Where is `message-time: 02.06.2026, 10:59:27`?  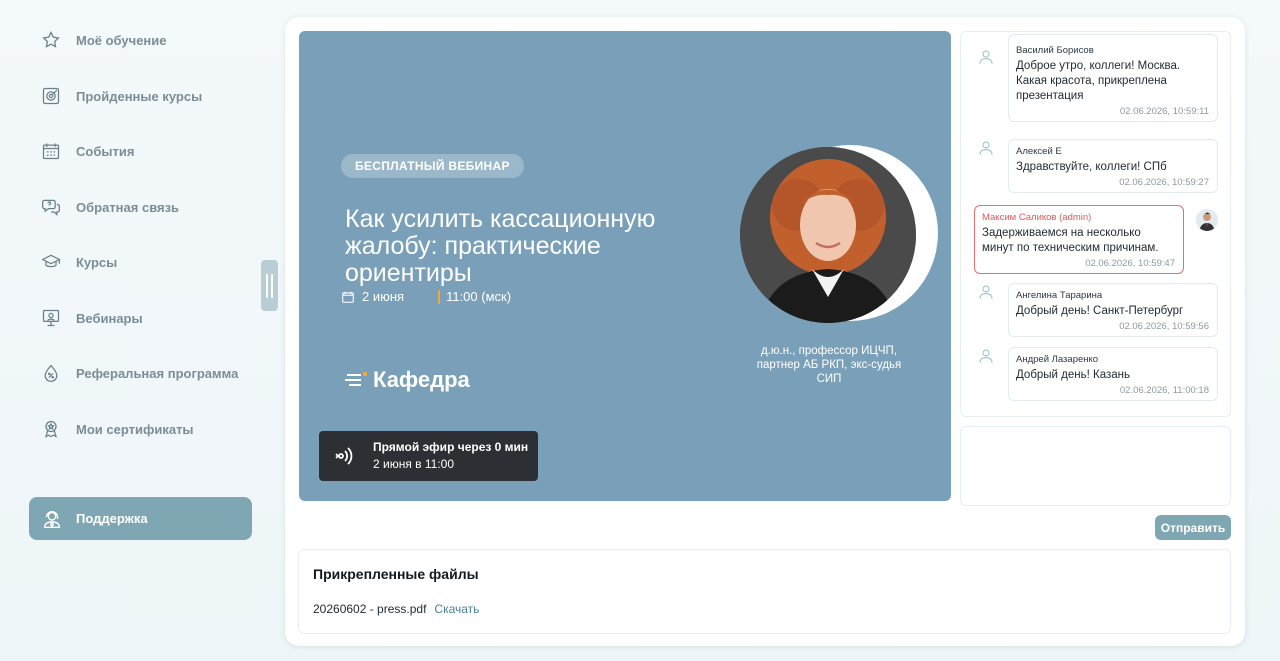 message-time: 02.06.2026, 10:59:27 is located at coordinates (1164, 182).